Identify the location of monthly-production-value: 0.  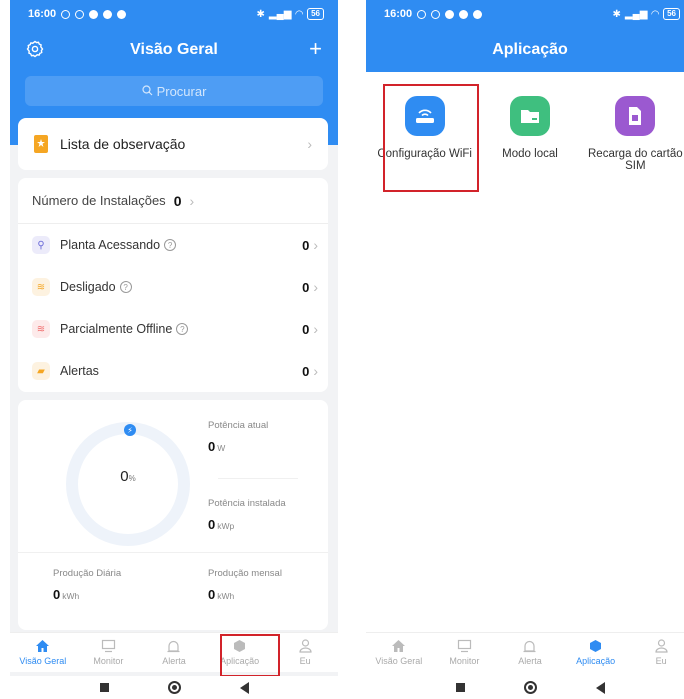
(212, 594).